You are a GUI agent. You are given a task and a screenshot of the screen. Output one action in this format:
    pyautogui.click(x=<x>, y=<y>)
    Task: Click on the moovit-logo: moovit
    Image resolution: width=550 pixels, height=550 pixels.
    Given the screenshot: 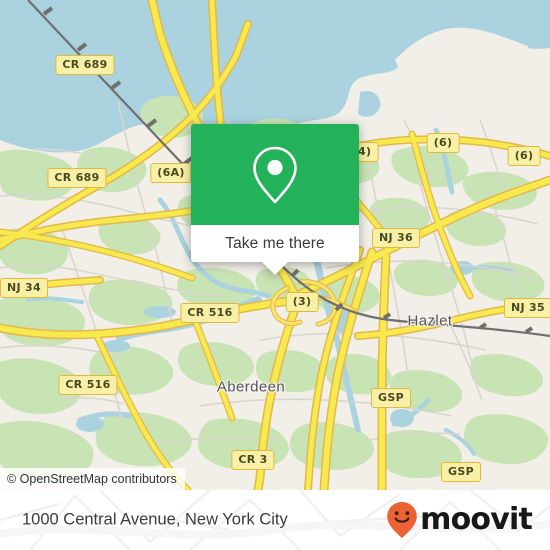 What is the action you would take?
    pyautogui.click(x=459, y=520)
    